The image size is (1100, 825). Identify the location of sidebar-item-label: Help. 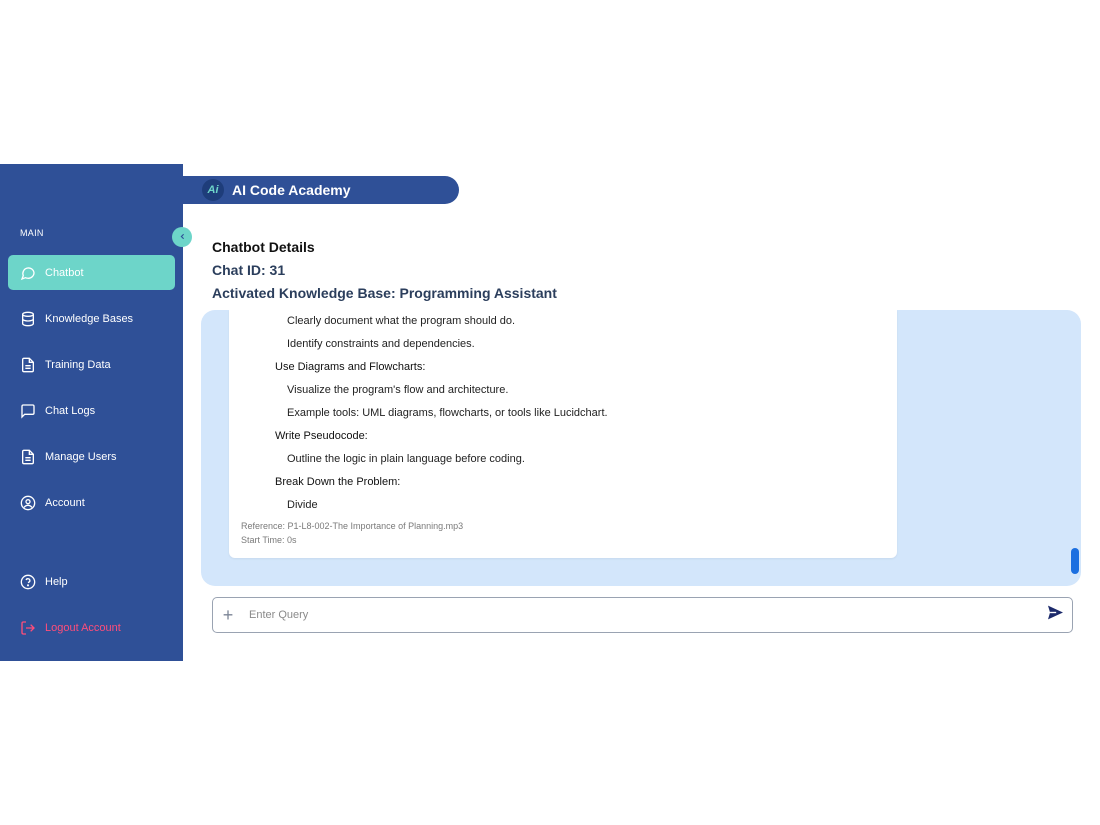
(56, 581).